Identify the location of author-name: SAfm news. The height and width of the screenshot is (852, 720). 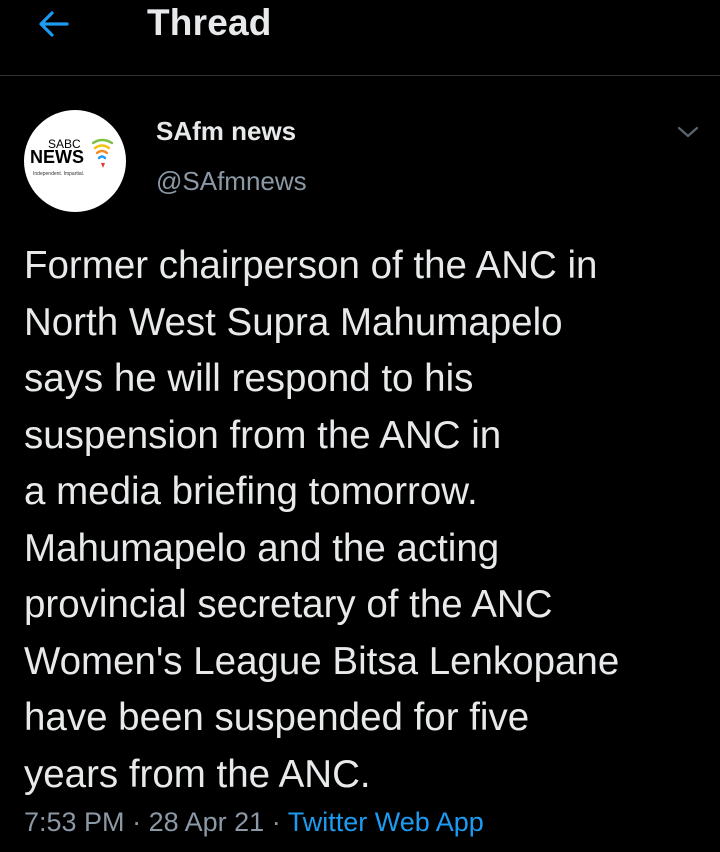
(226, 131).